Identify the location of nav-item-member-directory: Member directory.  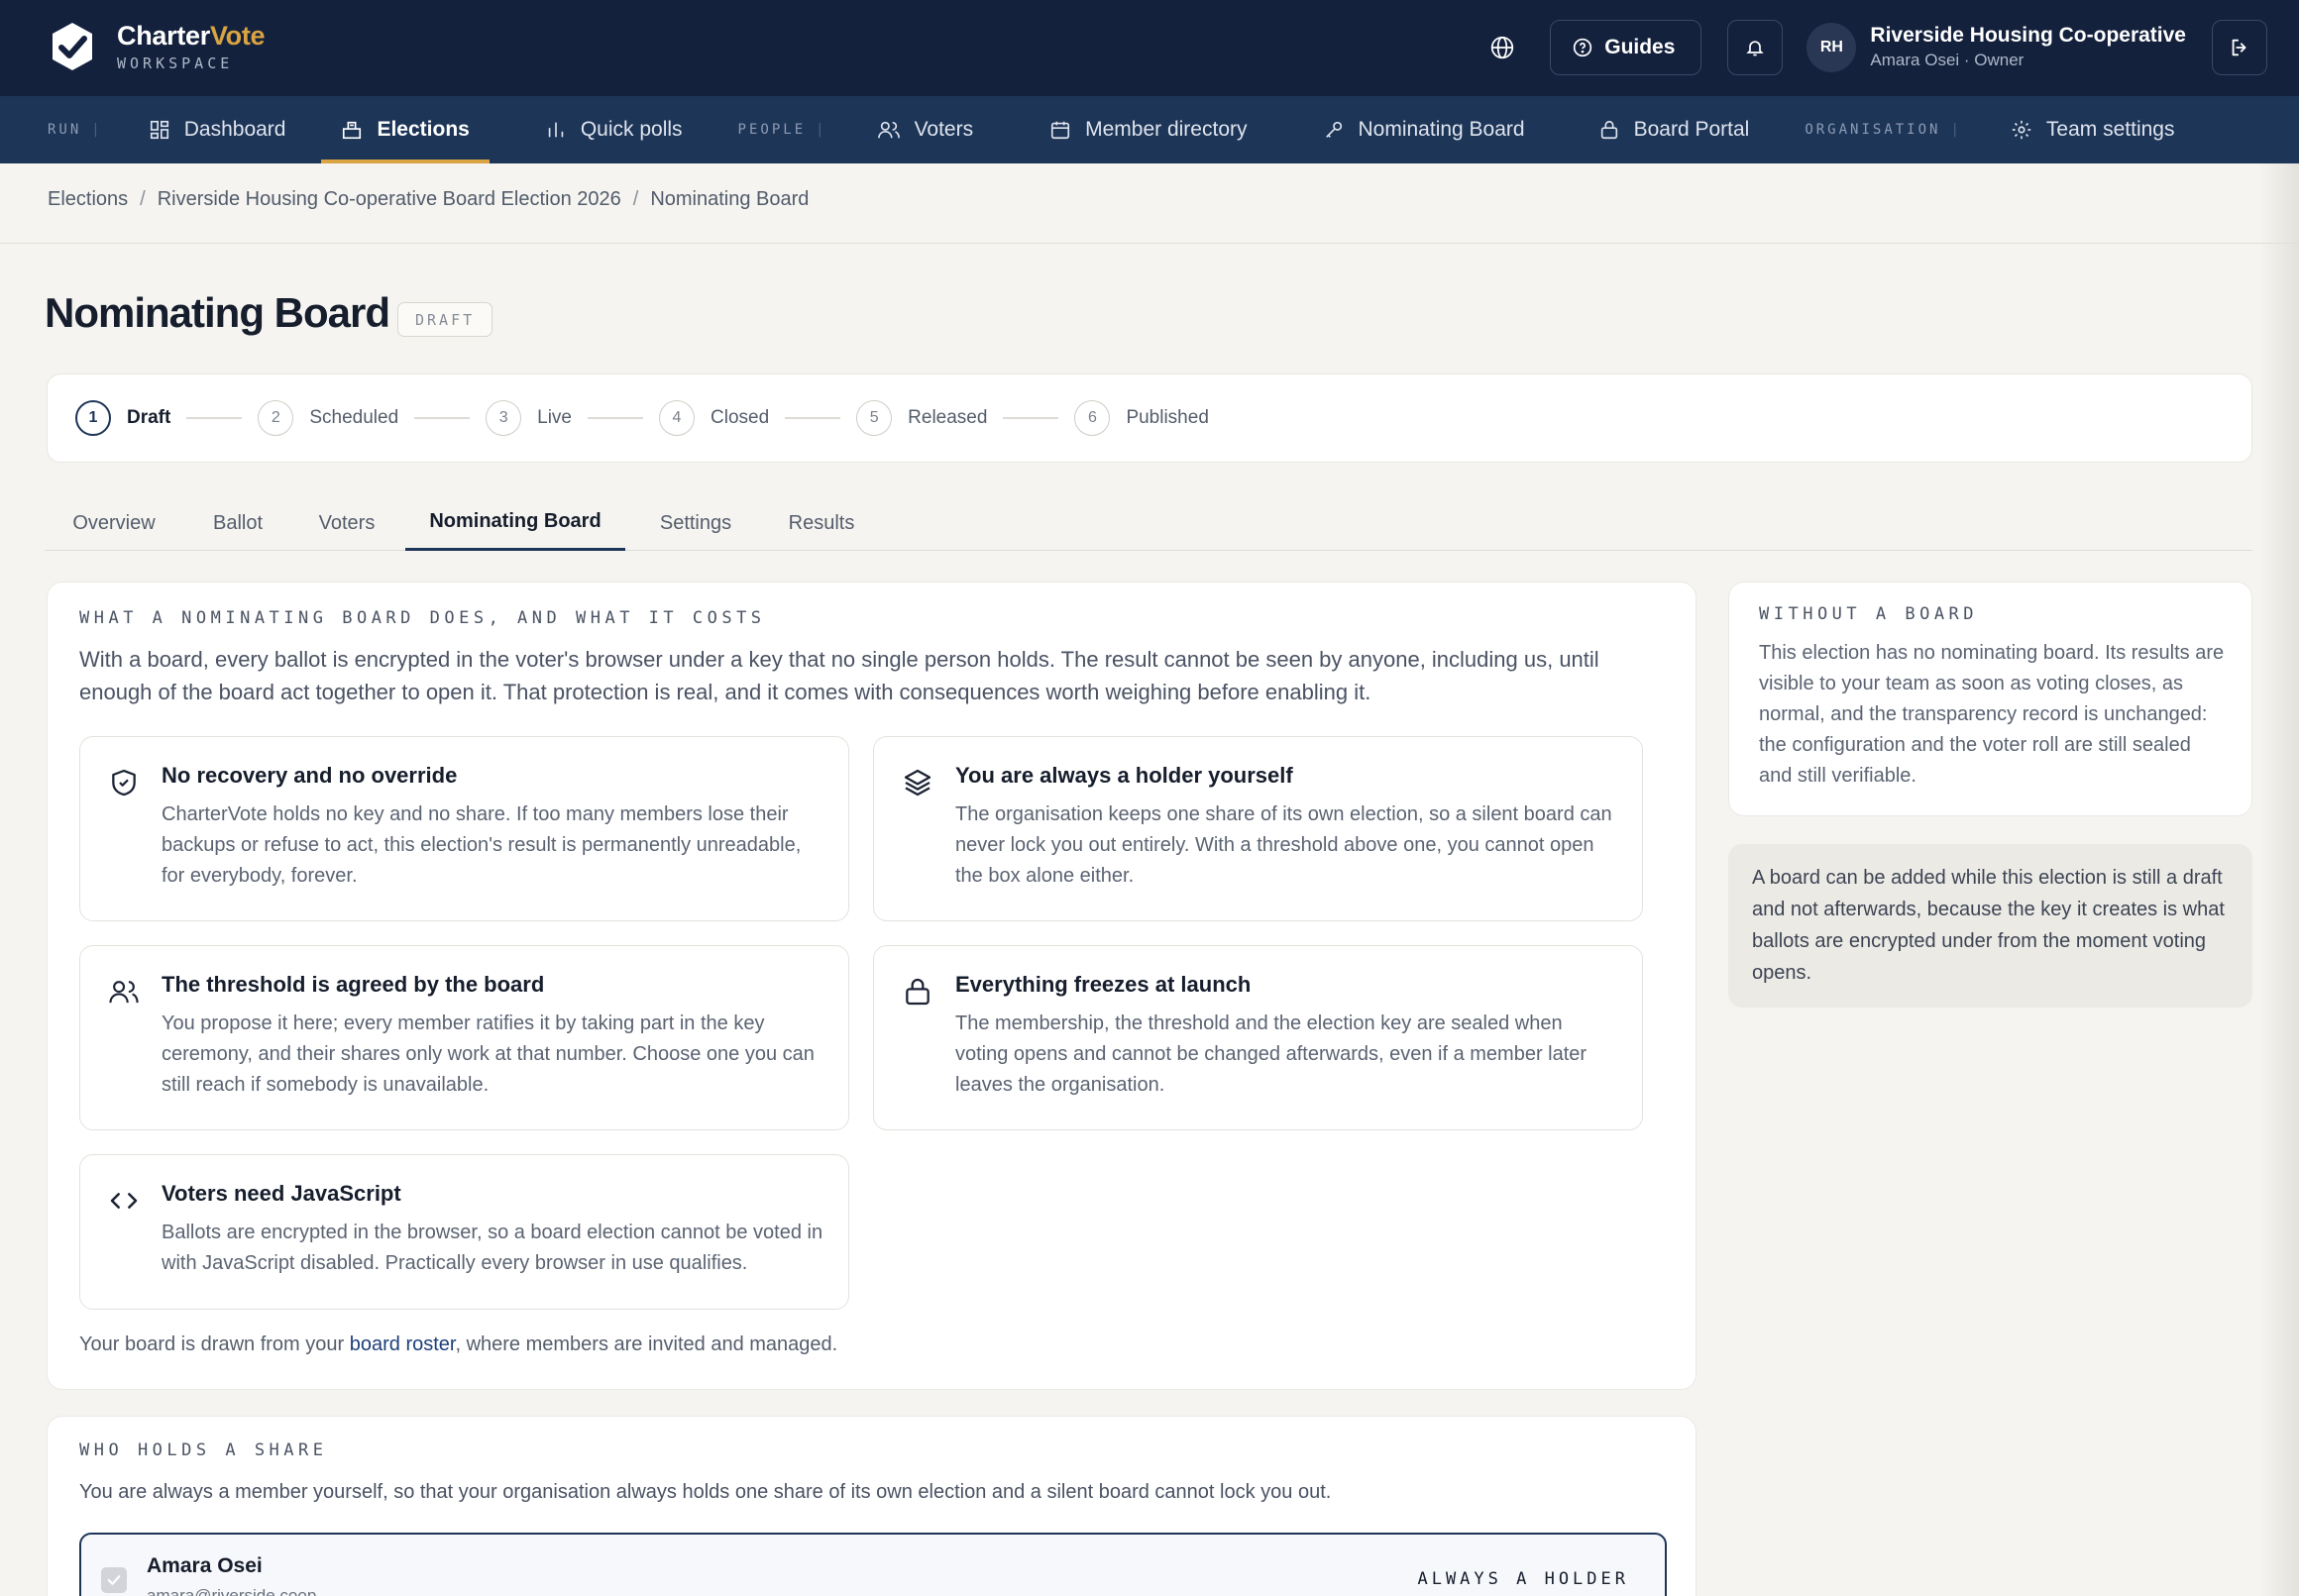
(1149, 129).